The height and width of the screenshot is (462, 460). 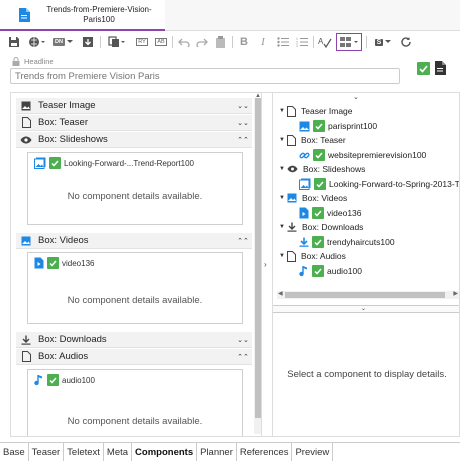 I want to click on tree-node: ▼ Teaser Image, so click(x=316, y=111).